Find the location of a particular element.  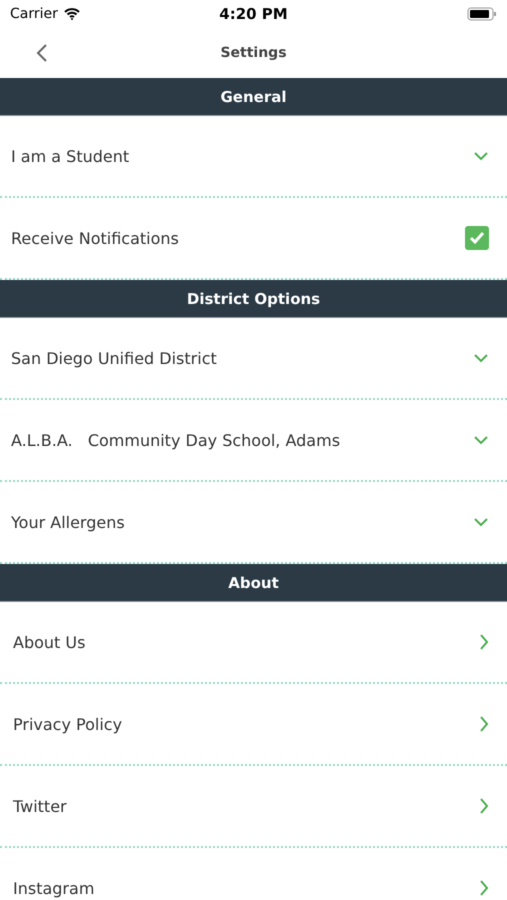

section-header: About is located at coordinates (253, 583).